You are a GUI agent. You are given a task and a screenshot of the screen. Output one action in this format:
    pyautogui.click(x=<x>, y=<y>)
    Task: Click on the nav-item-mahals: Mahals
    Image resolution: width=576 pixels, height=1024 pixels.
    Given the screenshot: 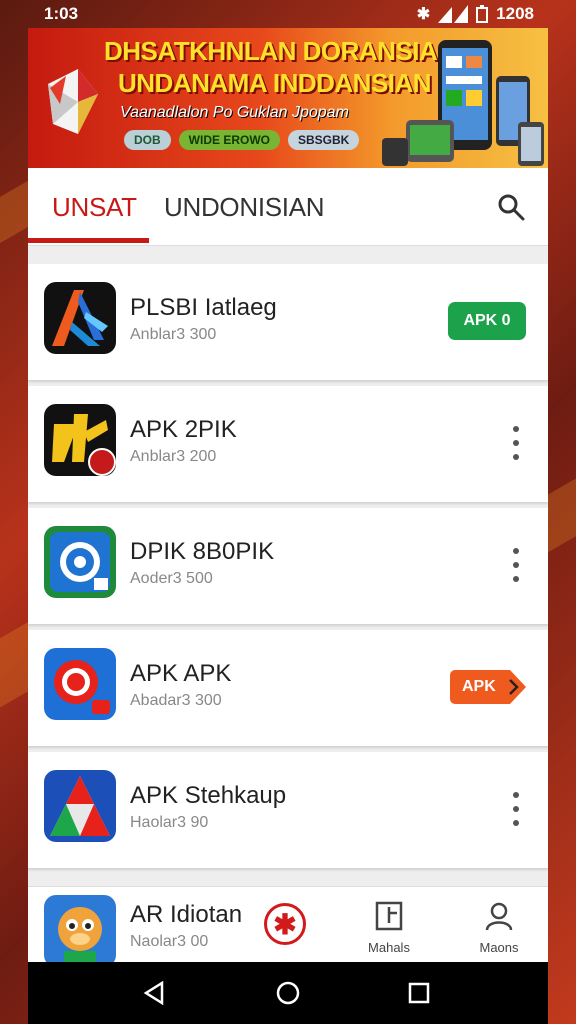 What is the action you would take?
    pyautogui.click(x=389, y=928)
    